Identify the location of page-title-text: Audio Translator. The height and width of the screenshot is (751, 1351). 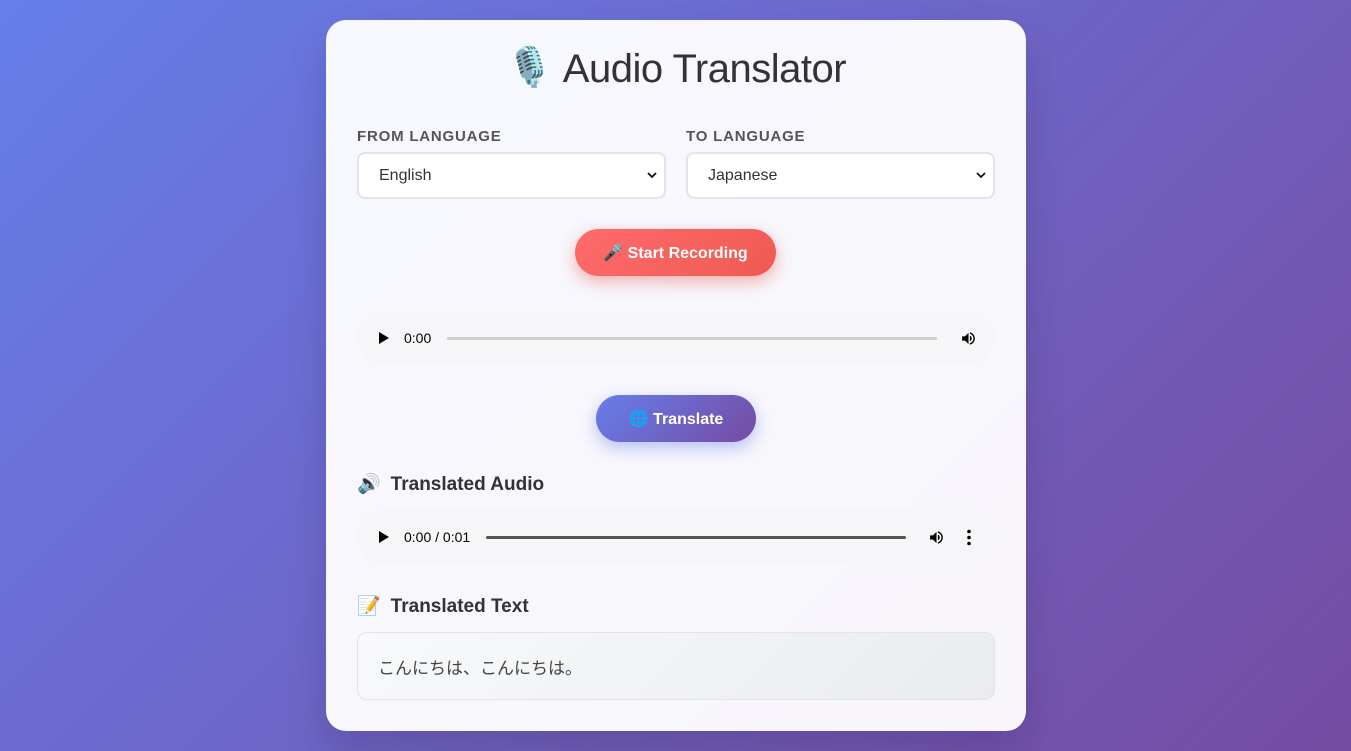
(704, 69).